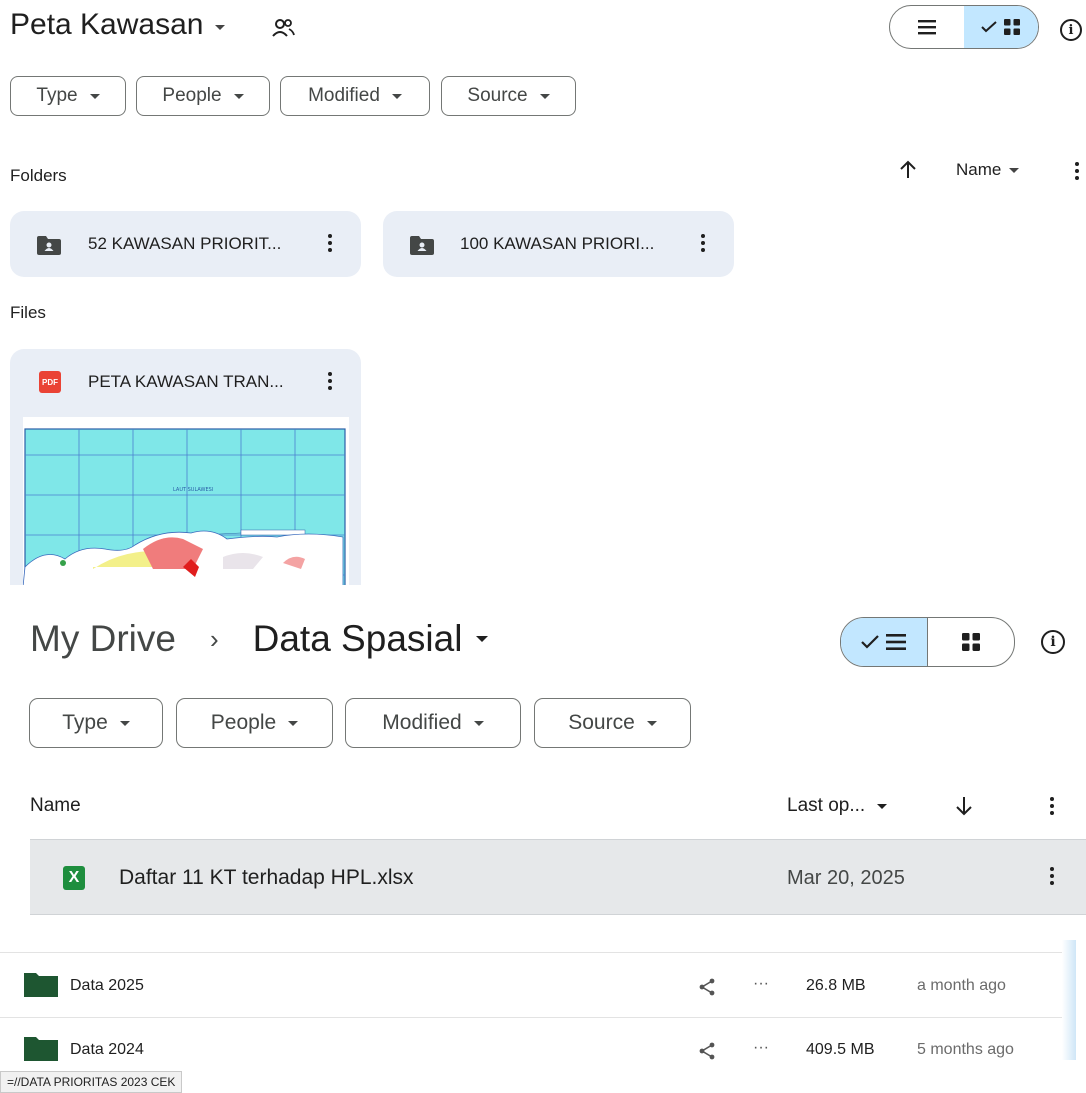  What do you see at coordinates (965, 1049) in the screenshot?
I see `modified-date: 5 months ago` at bounding box center [965, 1049].